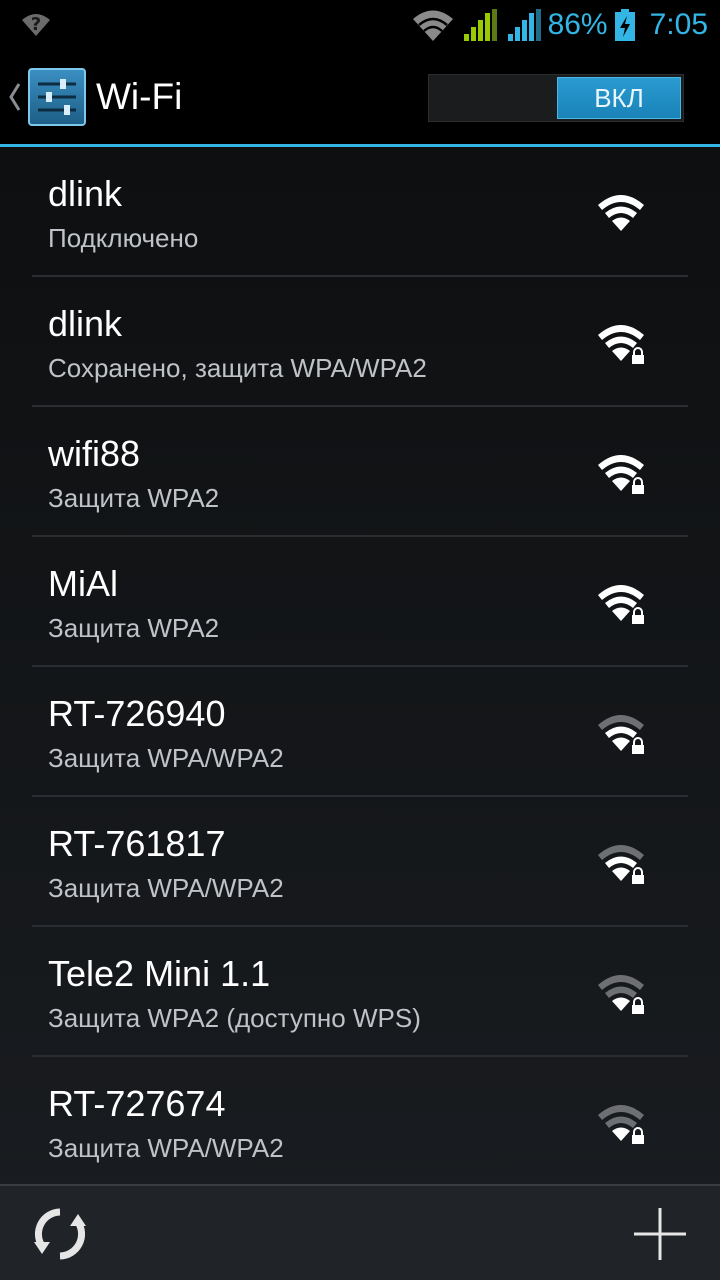  I want to click on wifi-toggle-switch: ВКЛ, so click(556, 98).